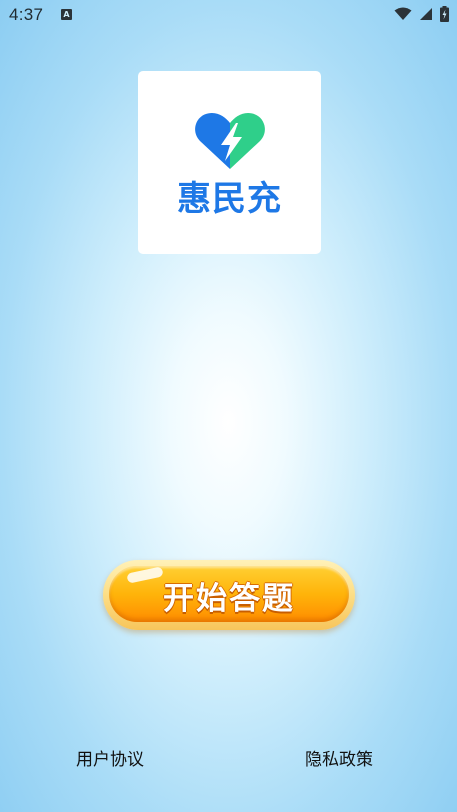 This screenshot has height=812, width=457. Describe the element at coordinates (444, 14) in the screenshot. I see `battery-icon` at that location.